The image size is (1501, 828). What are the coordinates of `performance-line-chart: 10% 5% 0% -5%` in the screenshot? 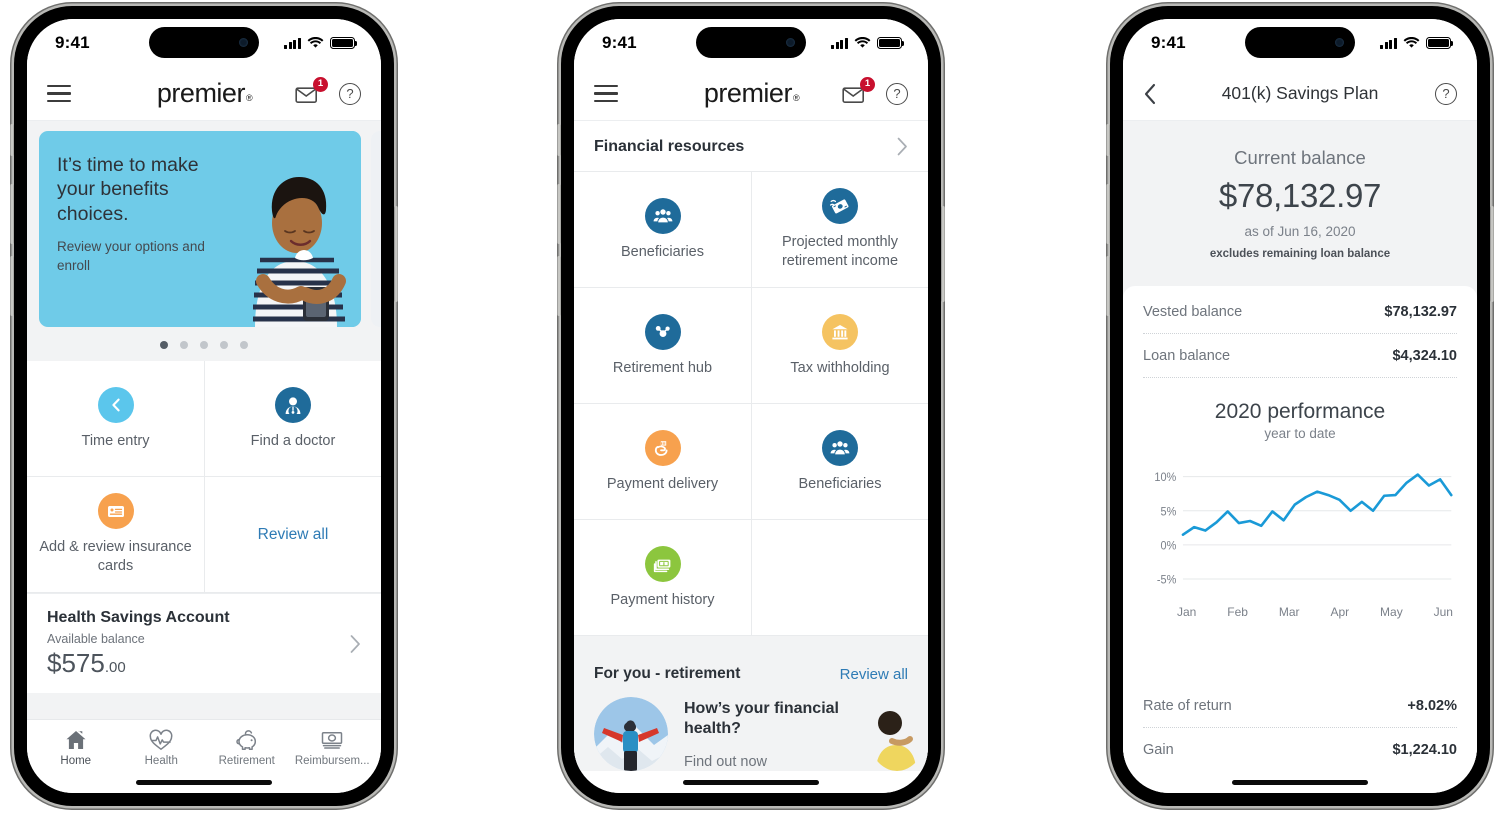 It's located at (1305, 529).